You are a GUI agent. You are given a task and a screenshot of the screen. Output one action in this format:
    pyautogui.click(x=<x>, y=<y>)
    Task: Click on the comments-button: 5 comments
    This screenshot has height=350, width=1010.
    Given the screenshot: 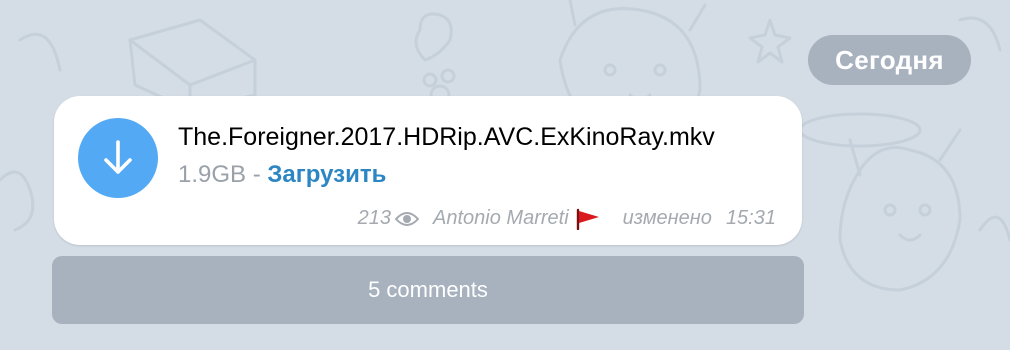 What is the action you would take?
    pyautogui.click(x=428, y=290)
    